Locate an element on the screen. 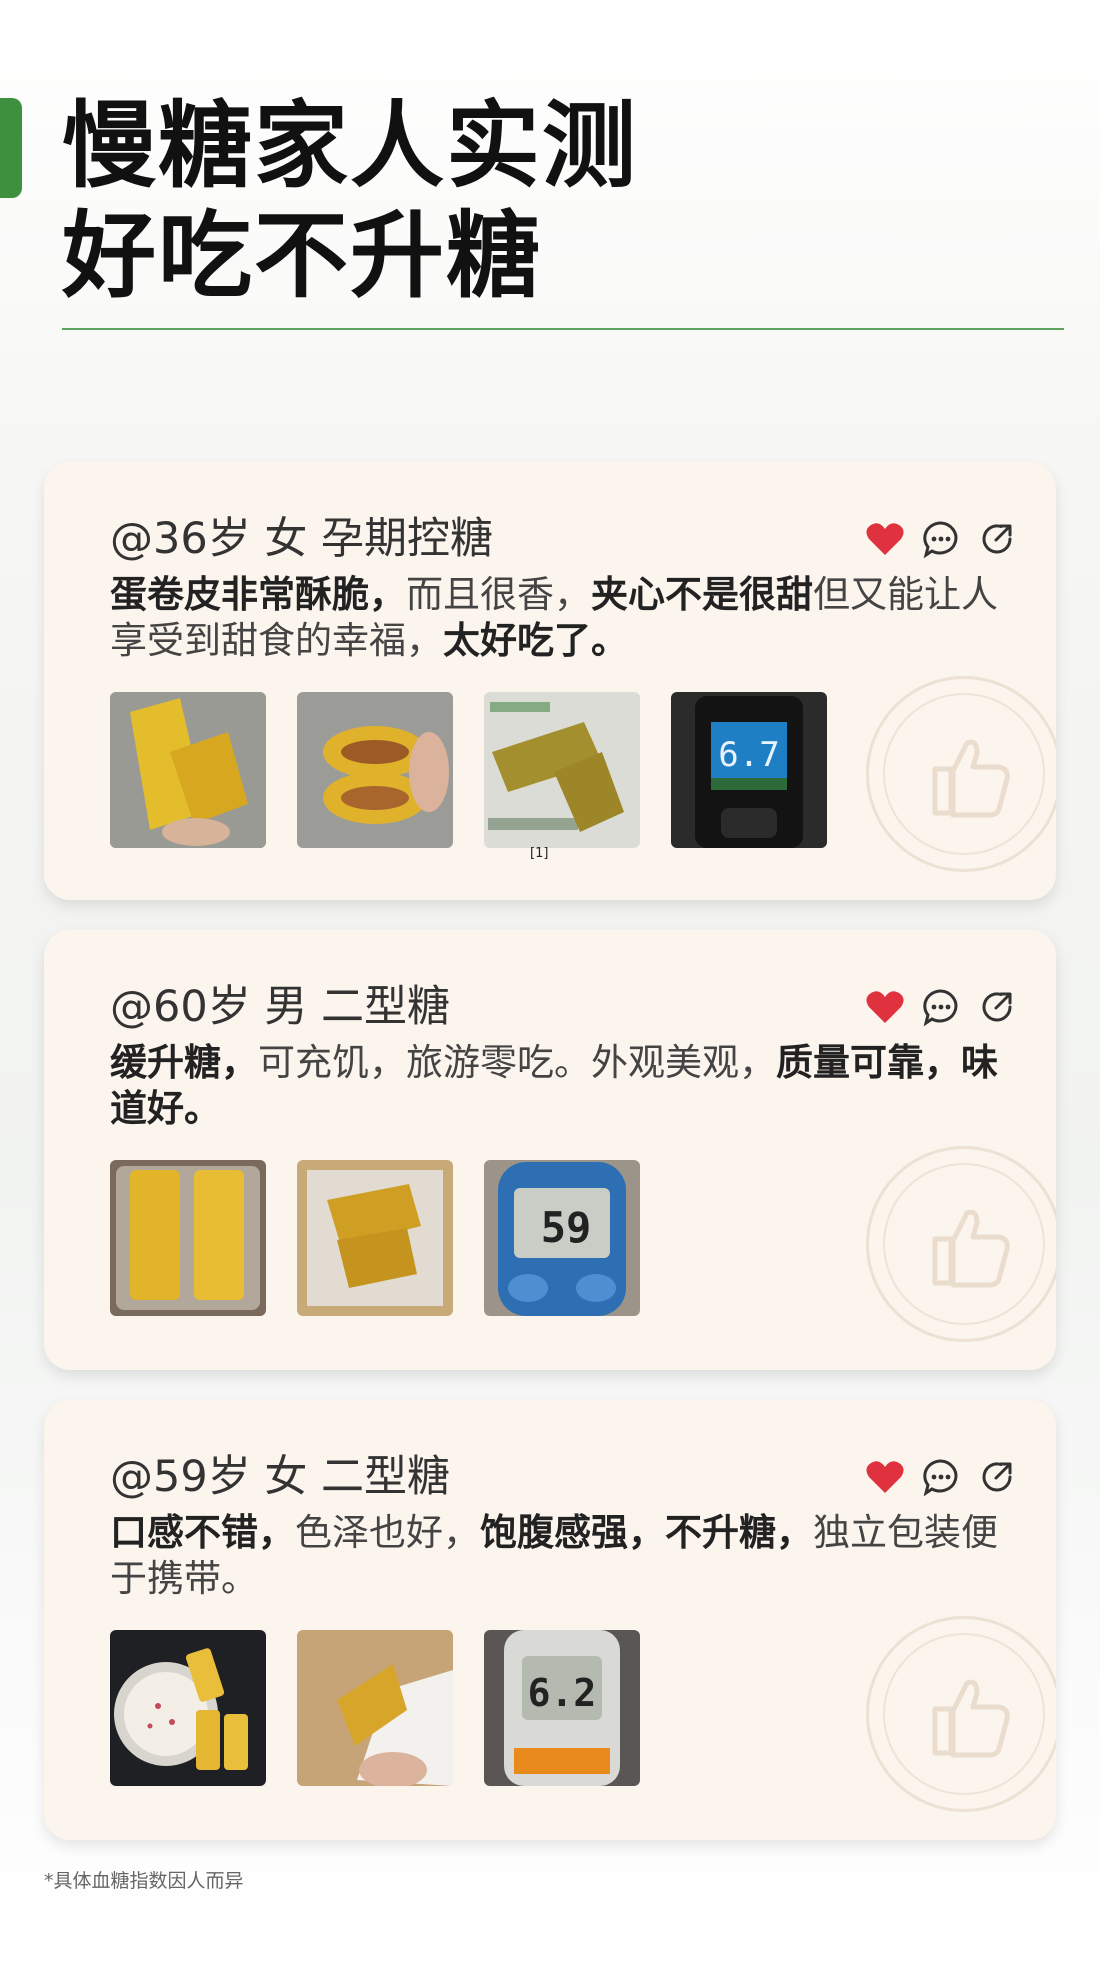 This screenshot has height=1970, width=1100. review-photos: 6.2 is located at coordinates (375, 1708).